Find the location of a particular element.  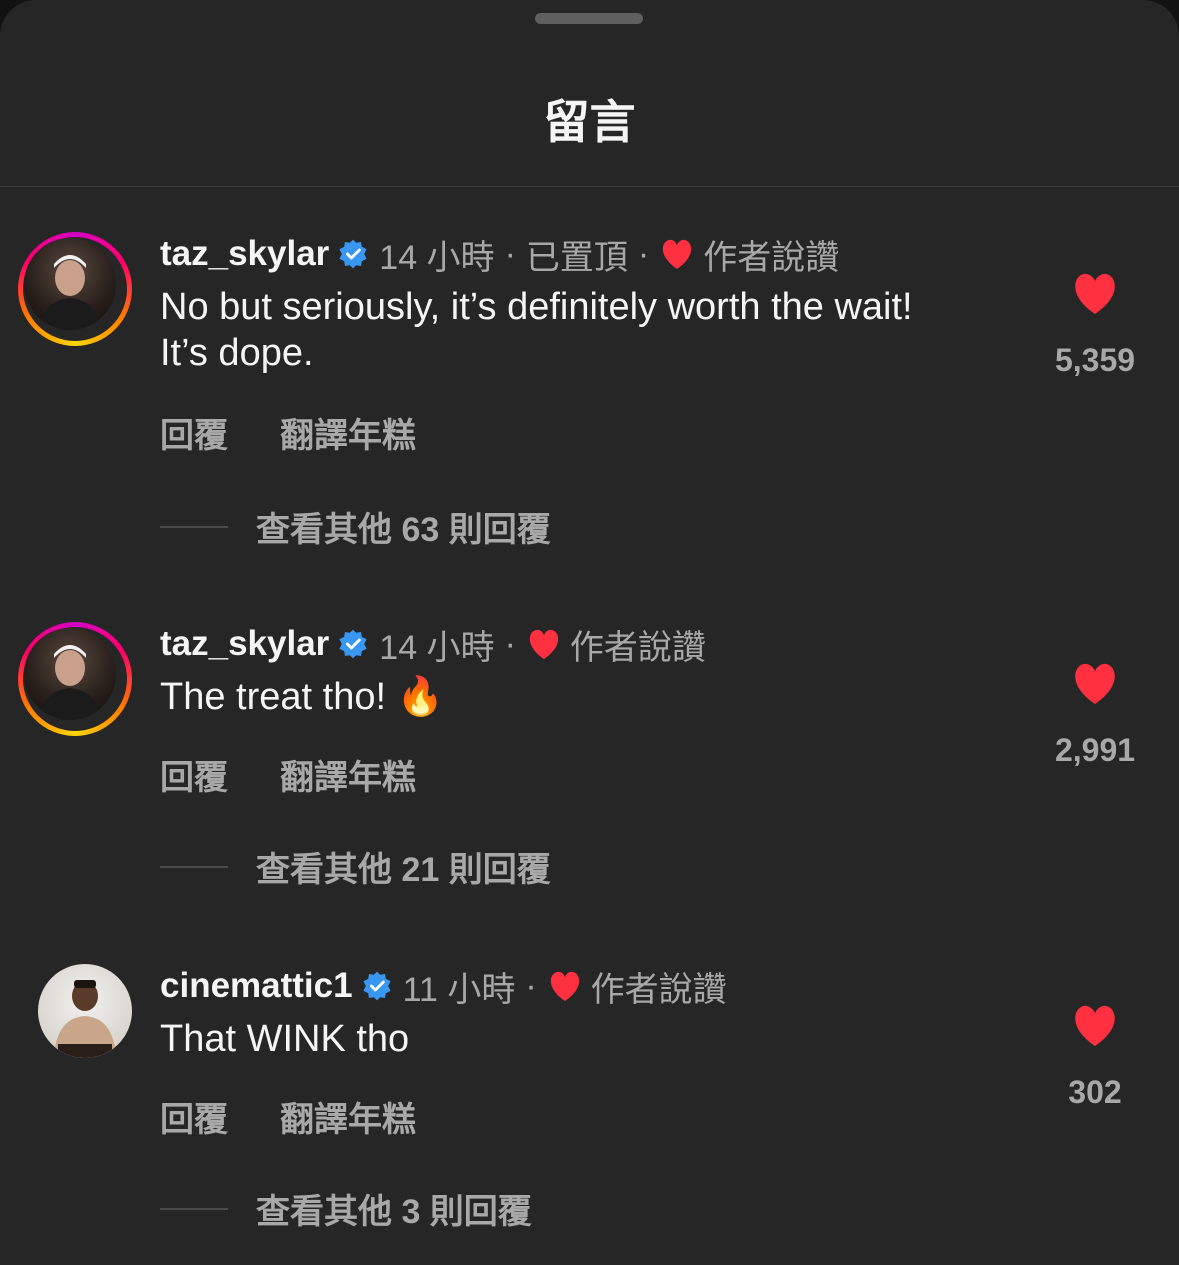

pinned-label: 已置頂 is located at coordinates (576, 257).